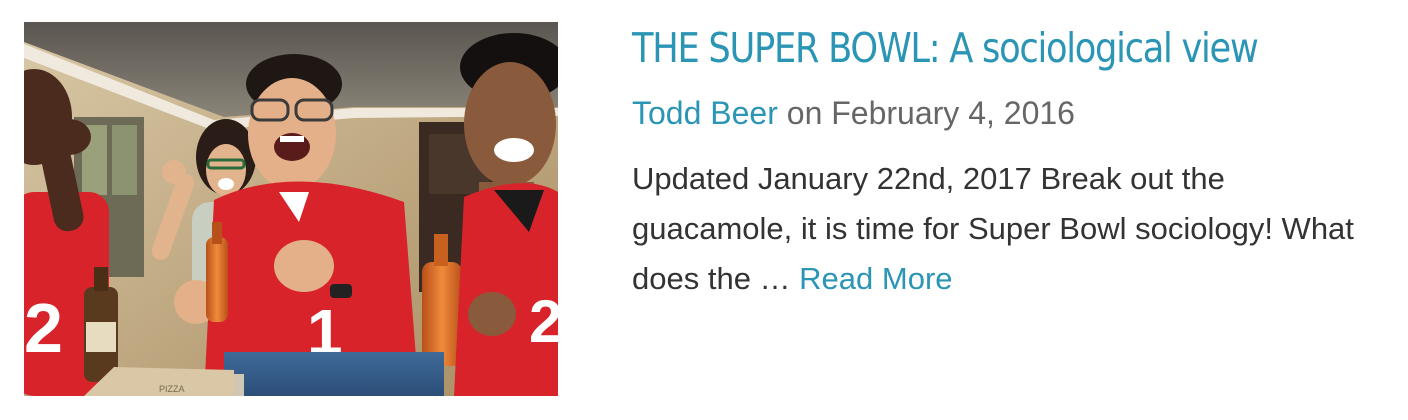  What do you see at coordinates (875, 278) in the screenshot?
I see `read-more-link: Read More` at bounding box center [875, 278].